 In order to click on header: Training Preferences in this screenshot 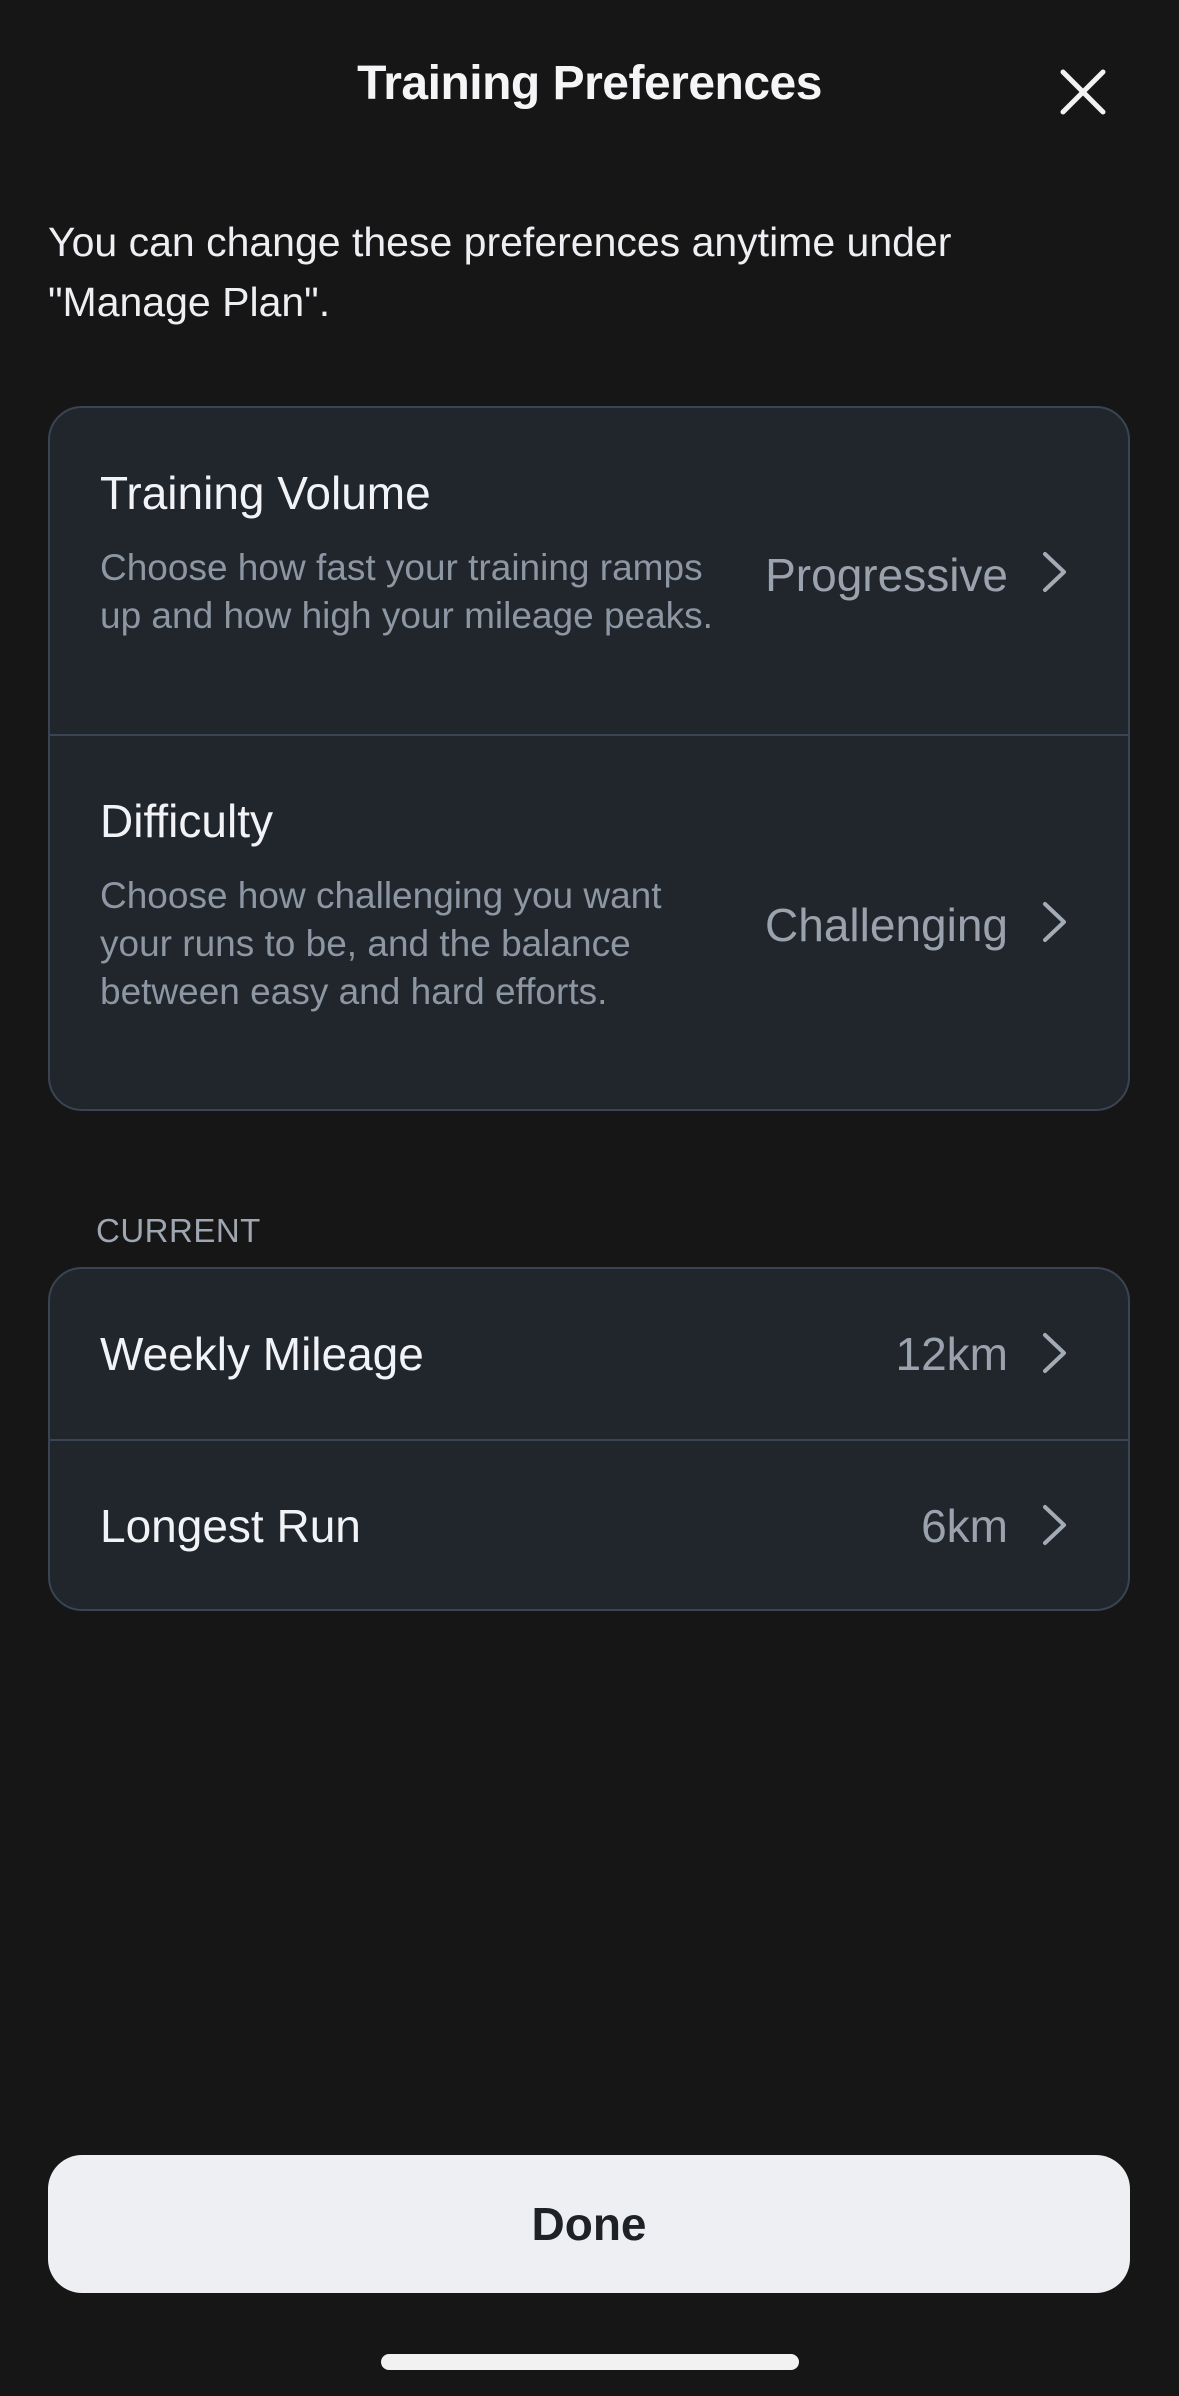, I will do `click(589, 85)`.